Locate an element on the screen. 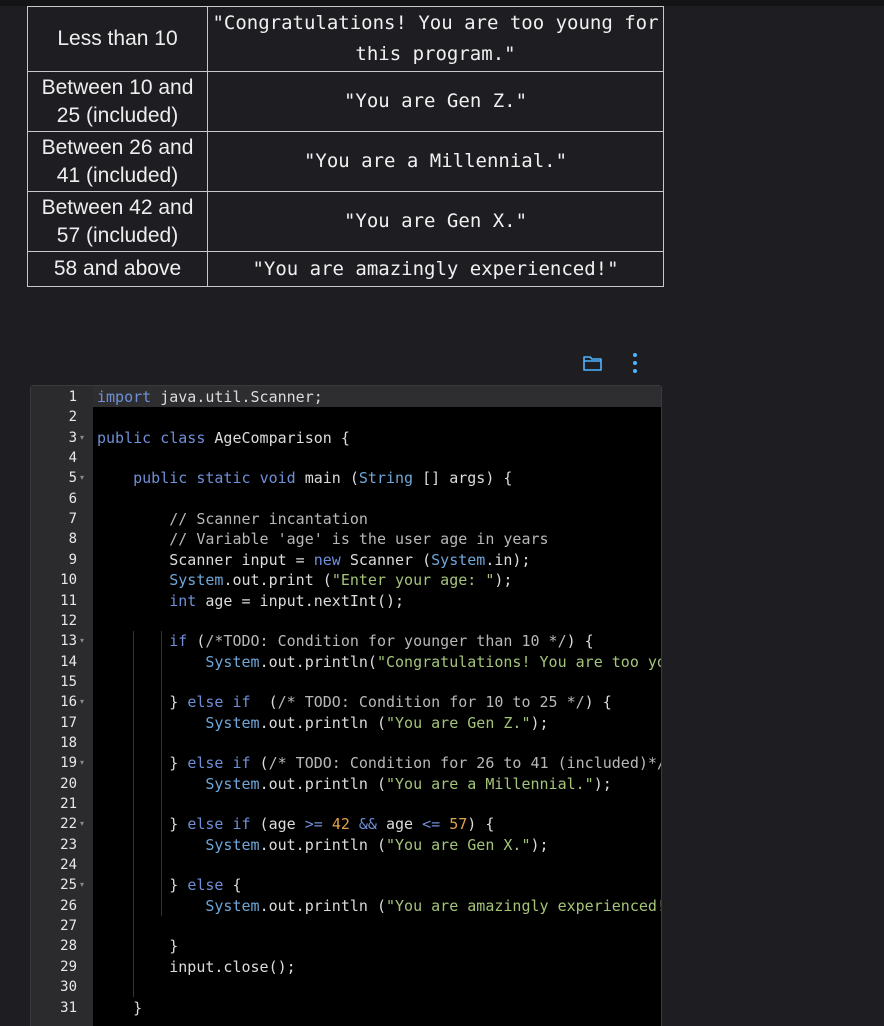 The height and width of the screenshot is (1026, 884). code-token: "You are a Millennial." is located at coordinates (490, 783).